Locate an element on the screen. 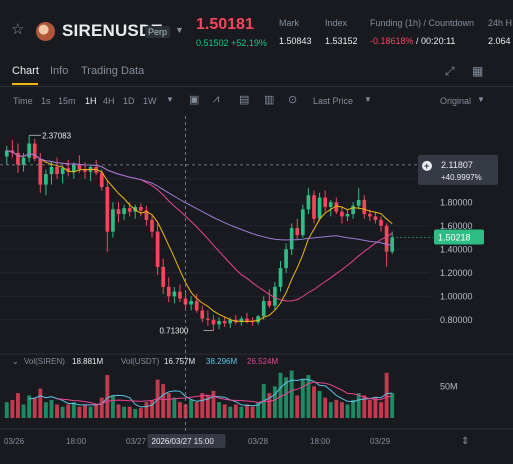 The width and height of the screenshot is (513, 464). price-tick-label: 0.80000 is located at coordinates (456, 320).